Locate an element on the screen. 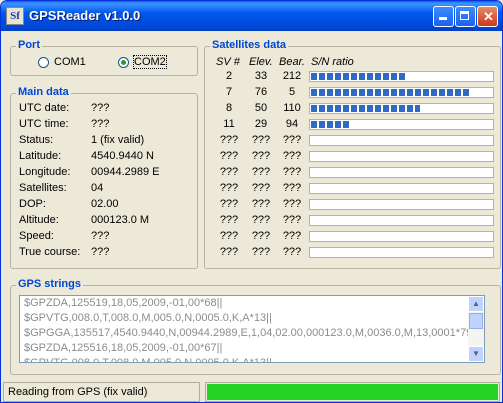 Image resolution: width=503 pixels, height=403 pixels. satellite-sv: 7 is located at coordinates (229, 92).